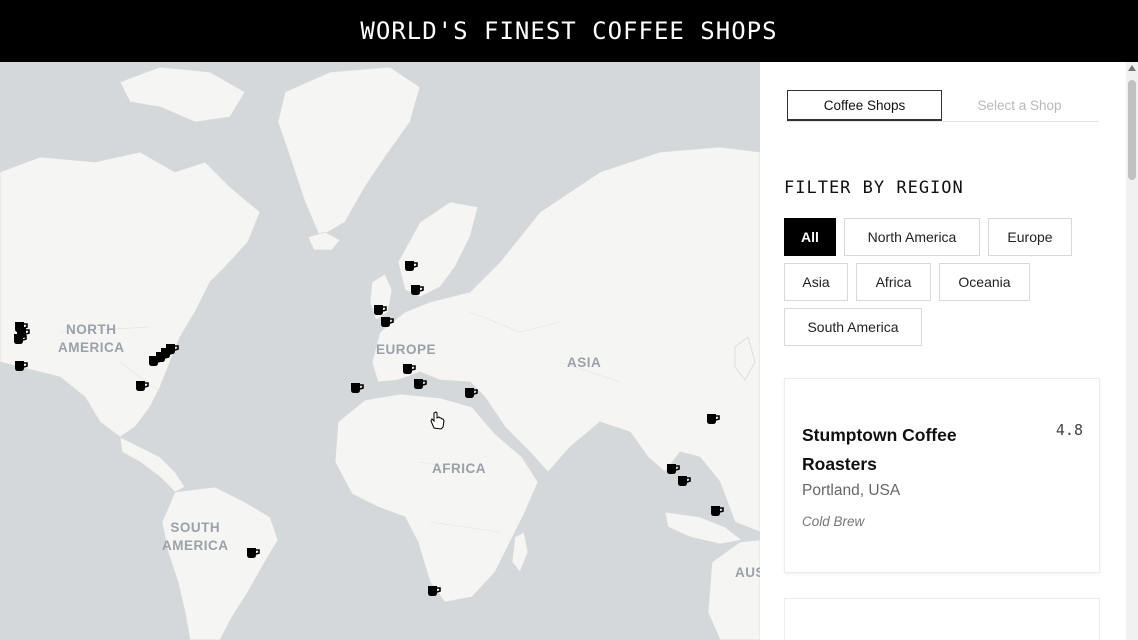  I want to click on region-label-europe: EUROPE, so click(406, 349).